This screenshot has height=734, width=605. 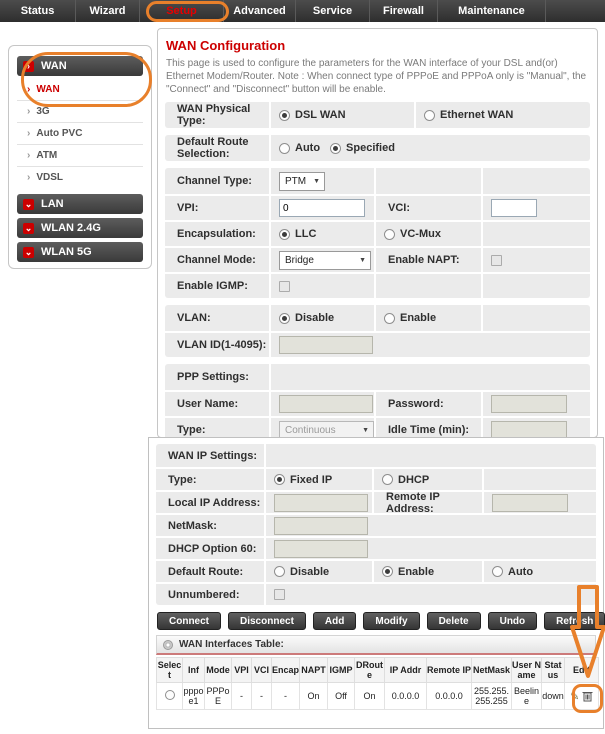 What do you see at coordinates (80, 204) in the screenshot?
I see `sidebar-group-lan: ⌄ LAN` at bounding box center [80, 204].